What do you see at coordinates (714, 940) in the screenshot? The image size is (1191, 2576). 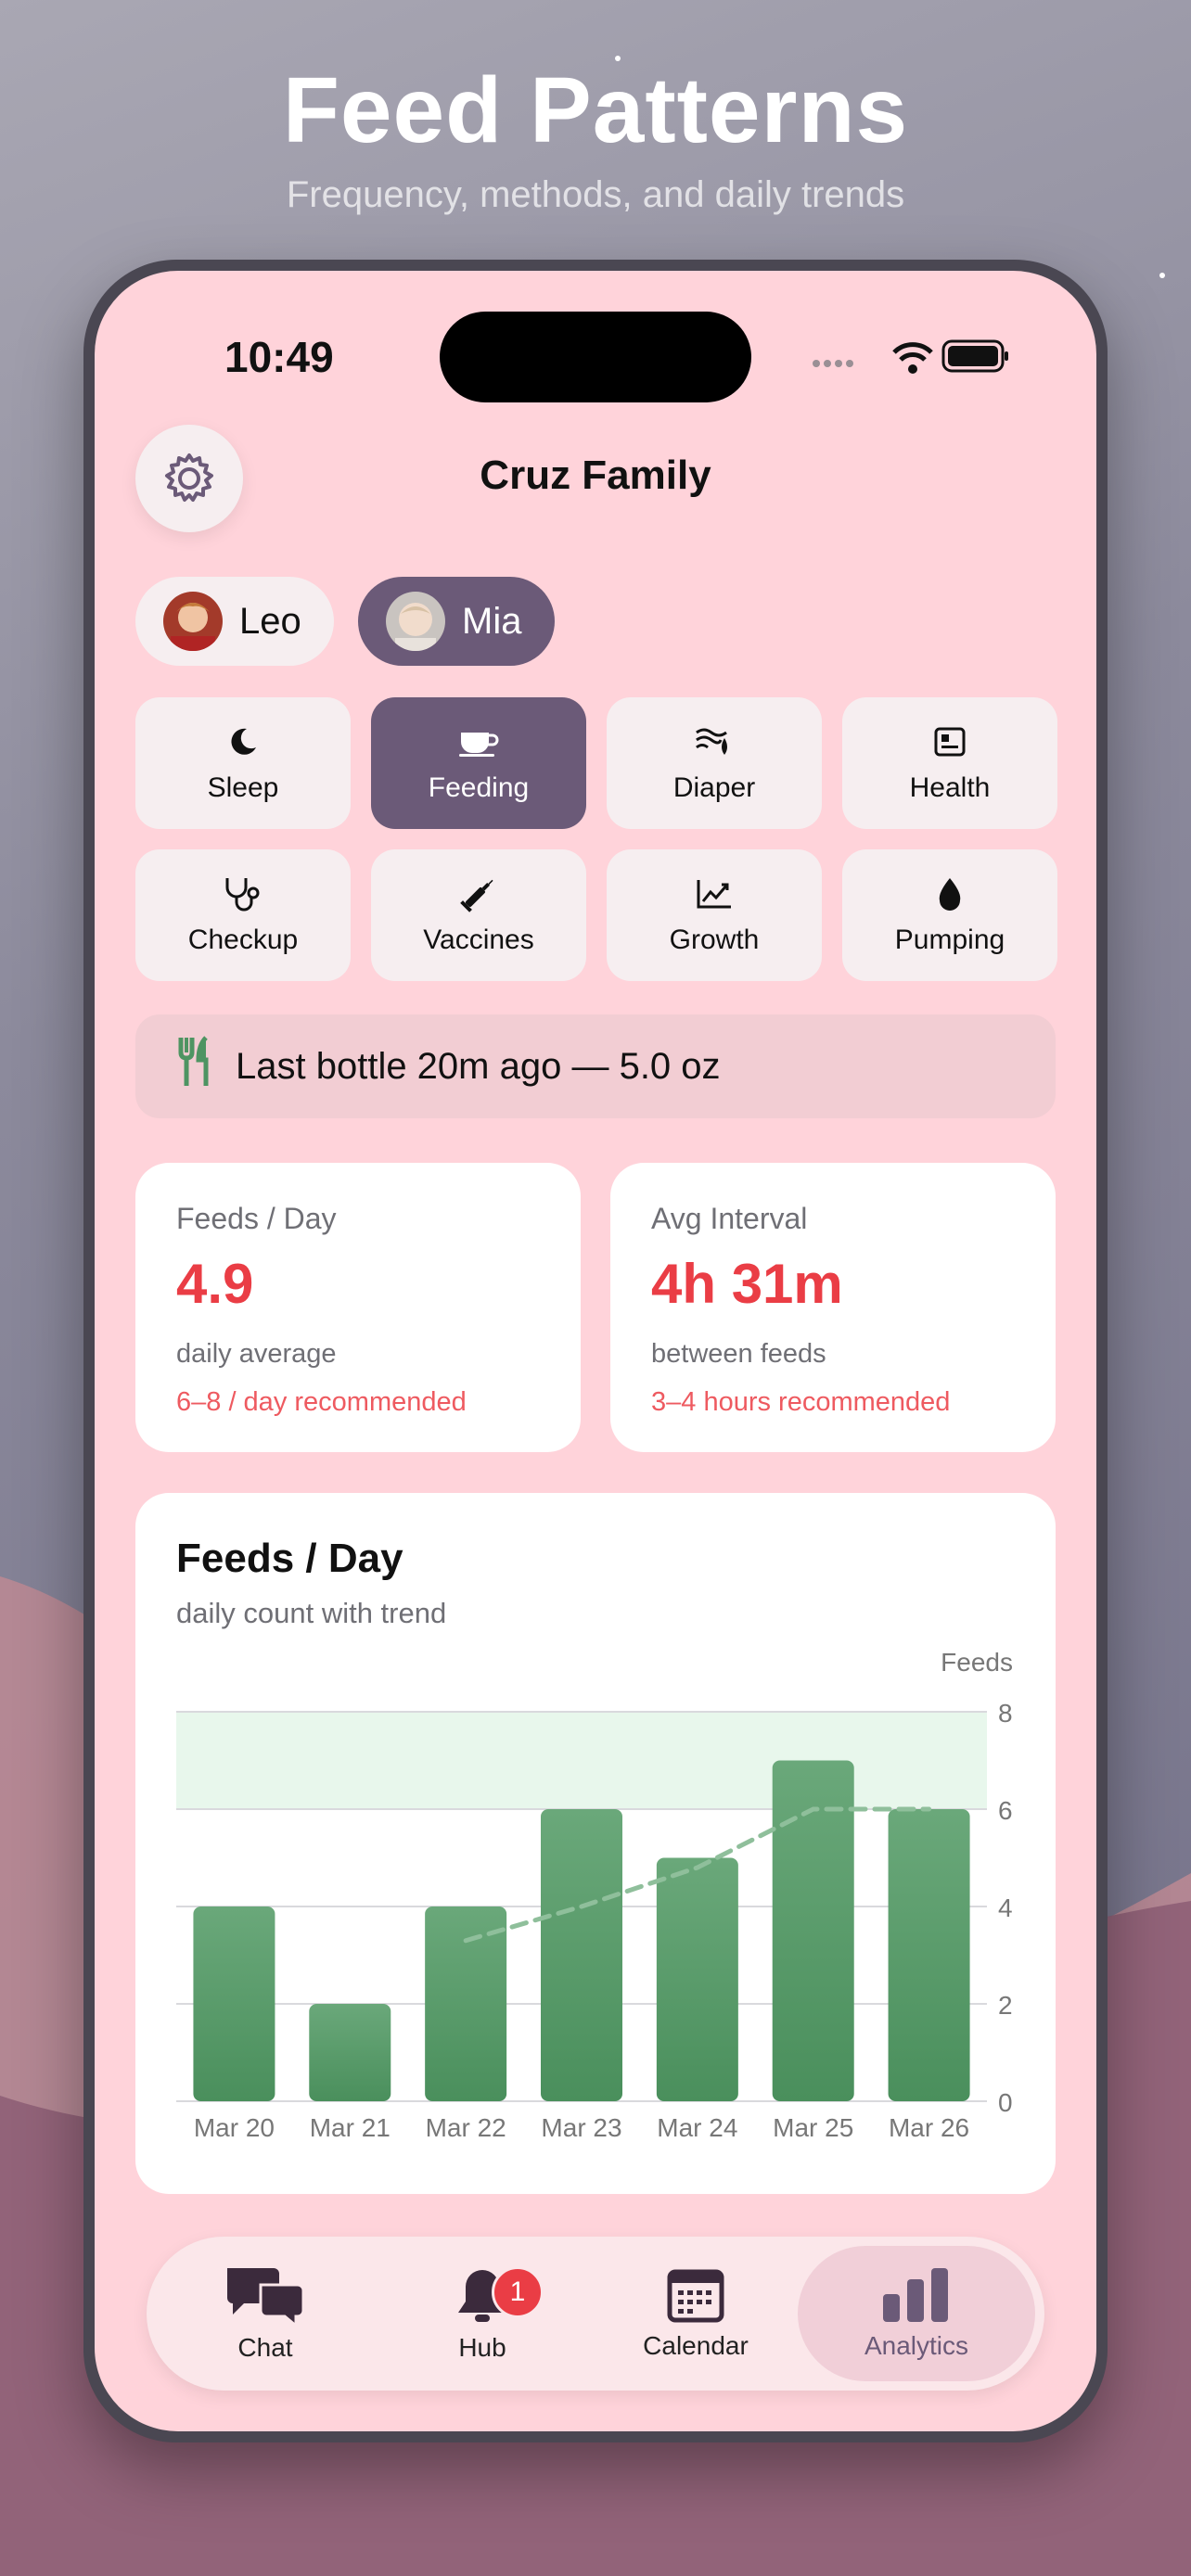 I see `category-label: Growth` at bounding box center [714, 940].